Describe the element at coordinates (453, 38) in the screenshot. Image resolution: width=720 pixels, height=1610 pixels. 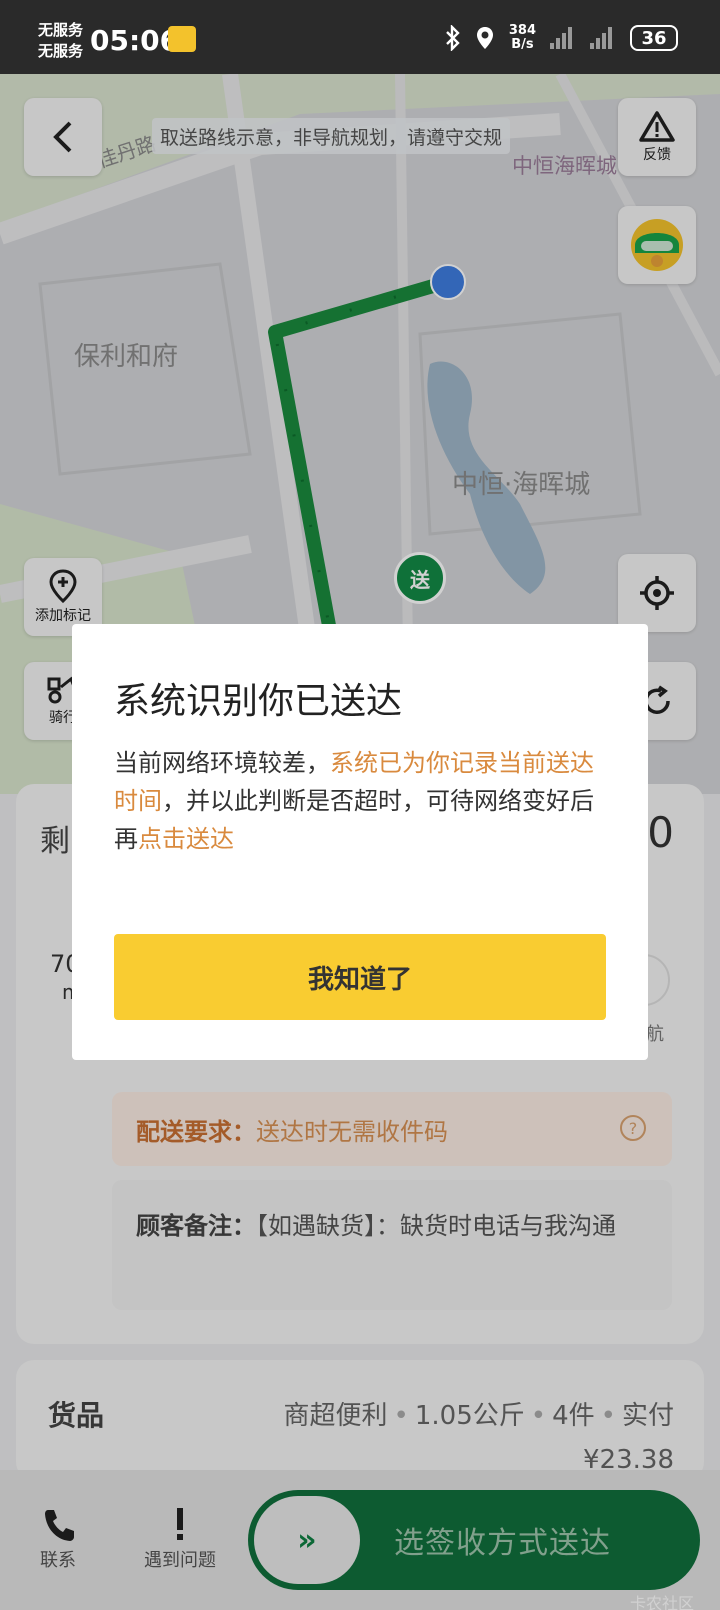
I see `bluetooth-icon` at that location.